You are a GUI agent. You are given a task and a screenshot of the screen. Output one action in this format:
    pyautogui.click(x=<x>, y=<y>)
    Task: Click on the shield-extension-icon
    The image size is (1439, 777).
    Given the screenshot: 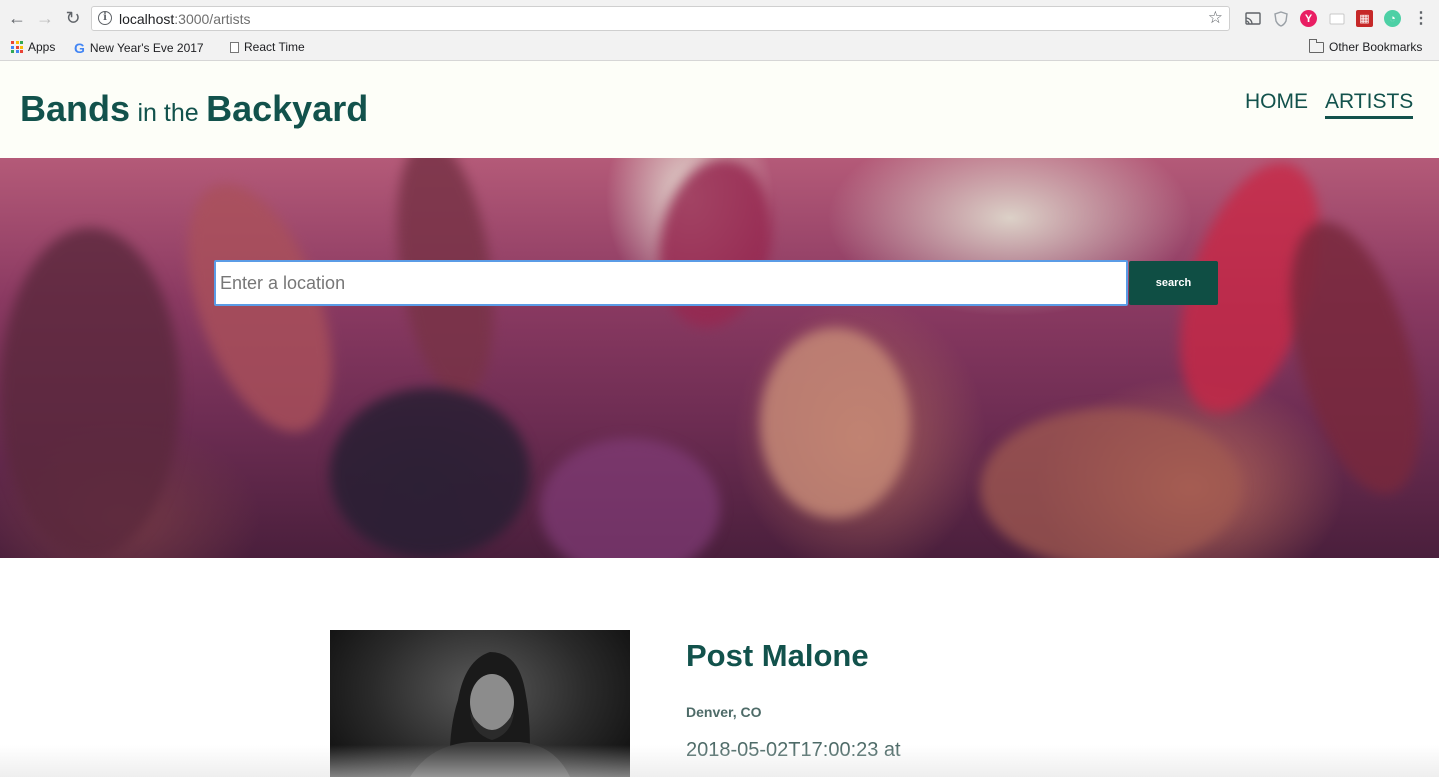 What is the action you would take?
    pyautogui.click(x=1280, y=18)
    